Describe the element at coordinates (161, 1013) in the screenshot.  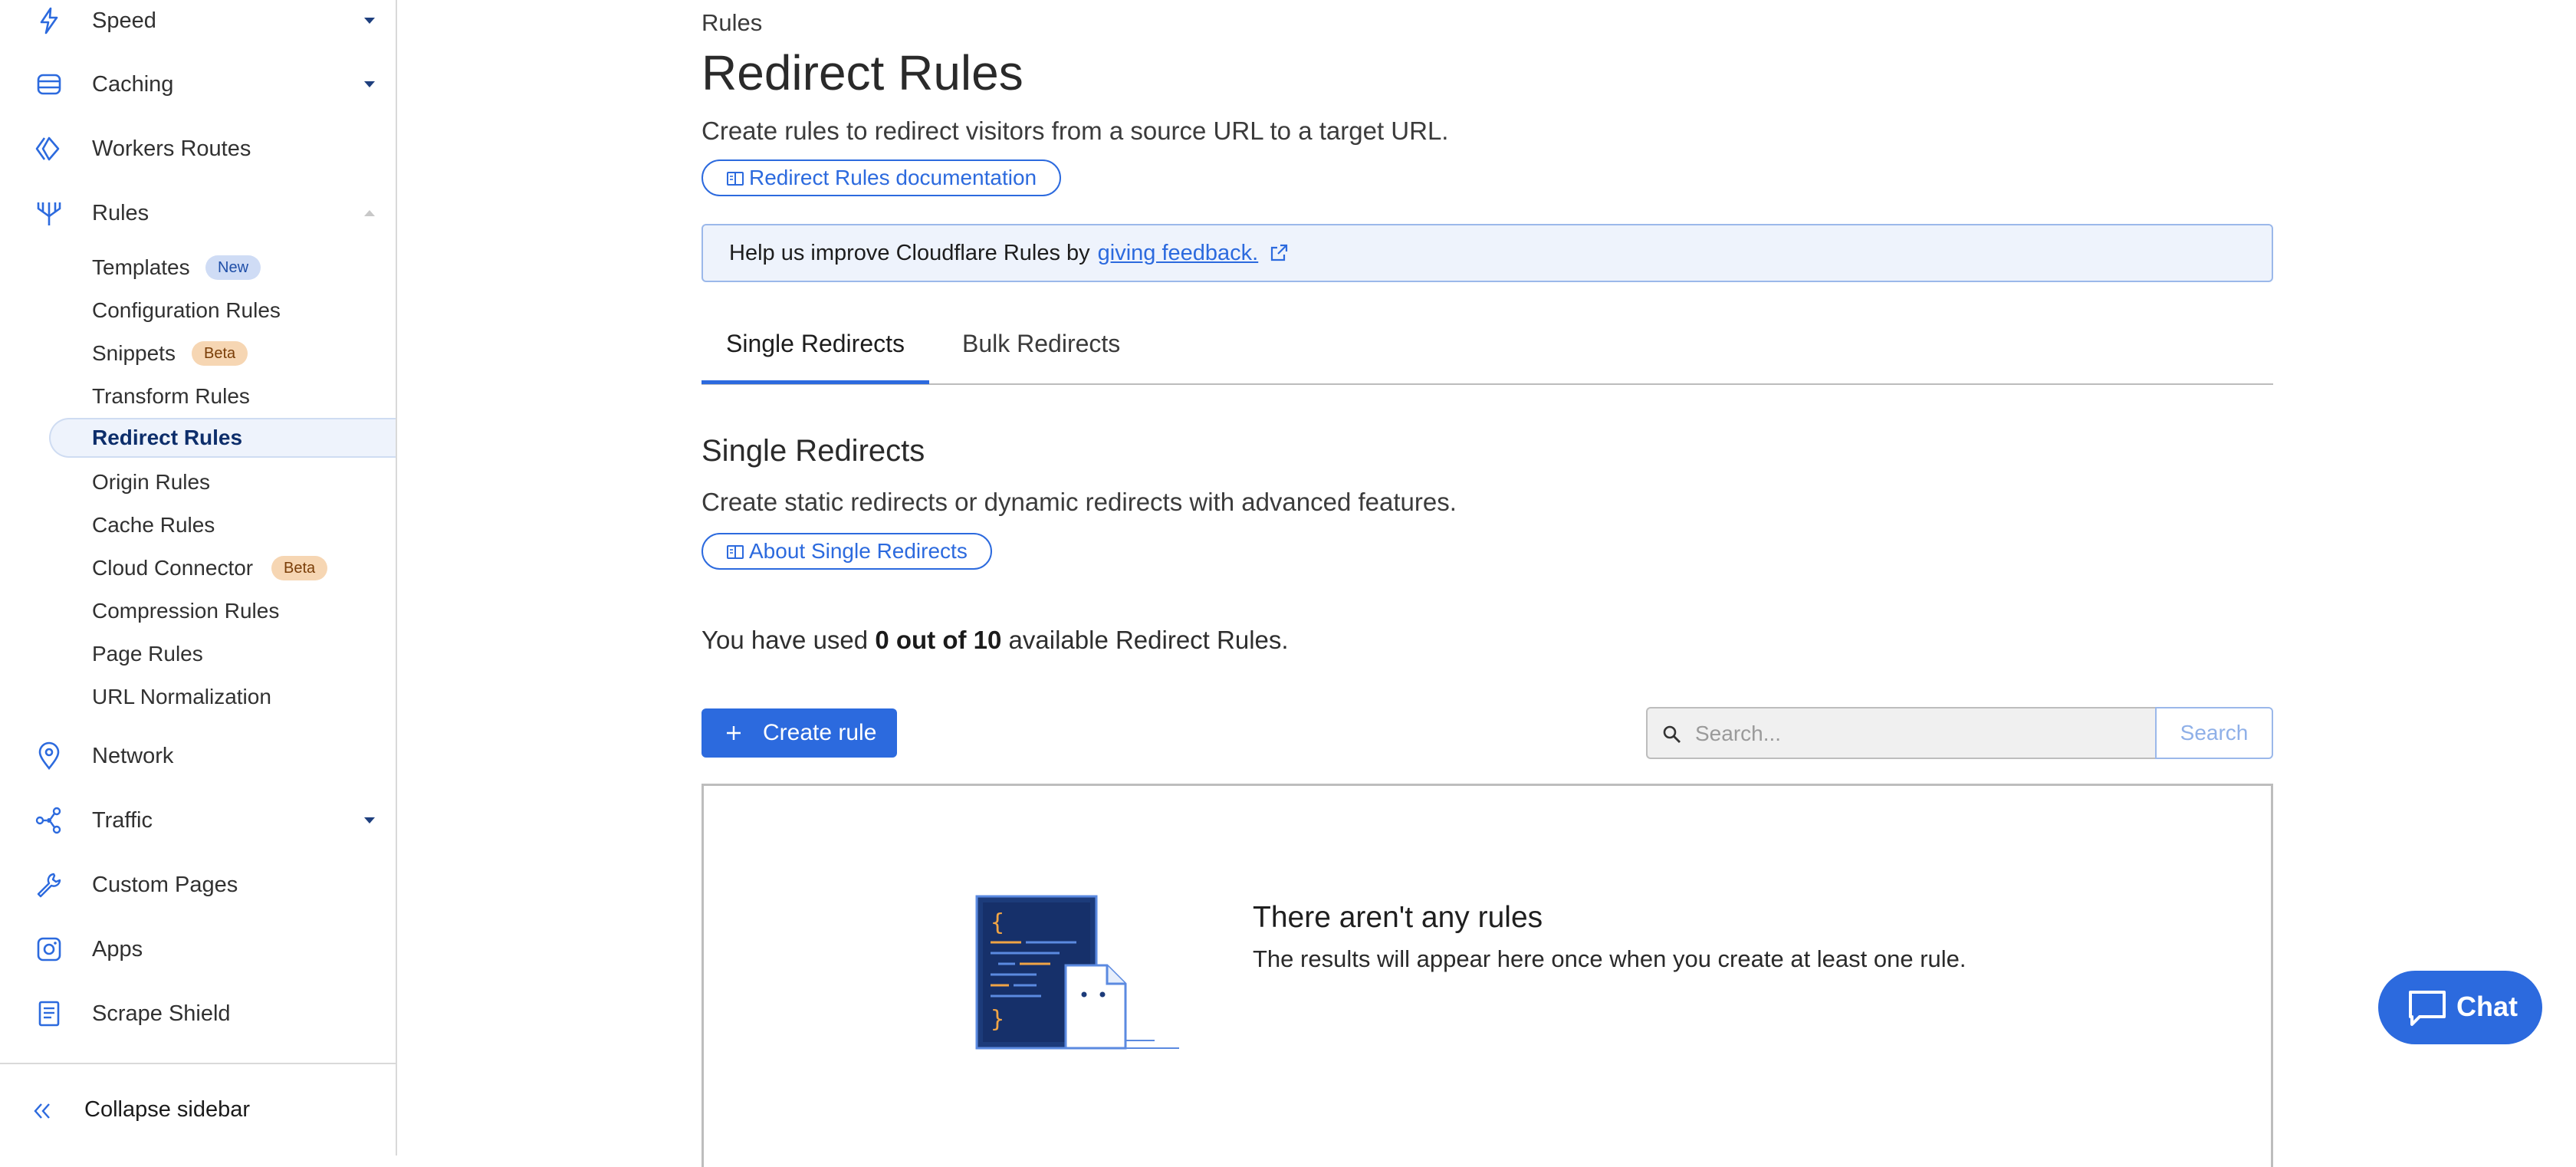
I see `sidebar-item-label: Scrape Shield` at that location.